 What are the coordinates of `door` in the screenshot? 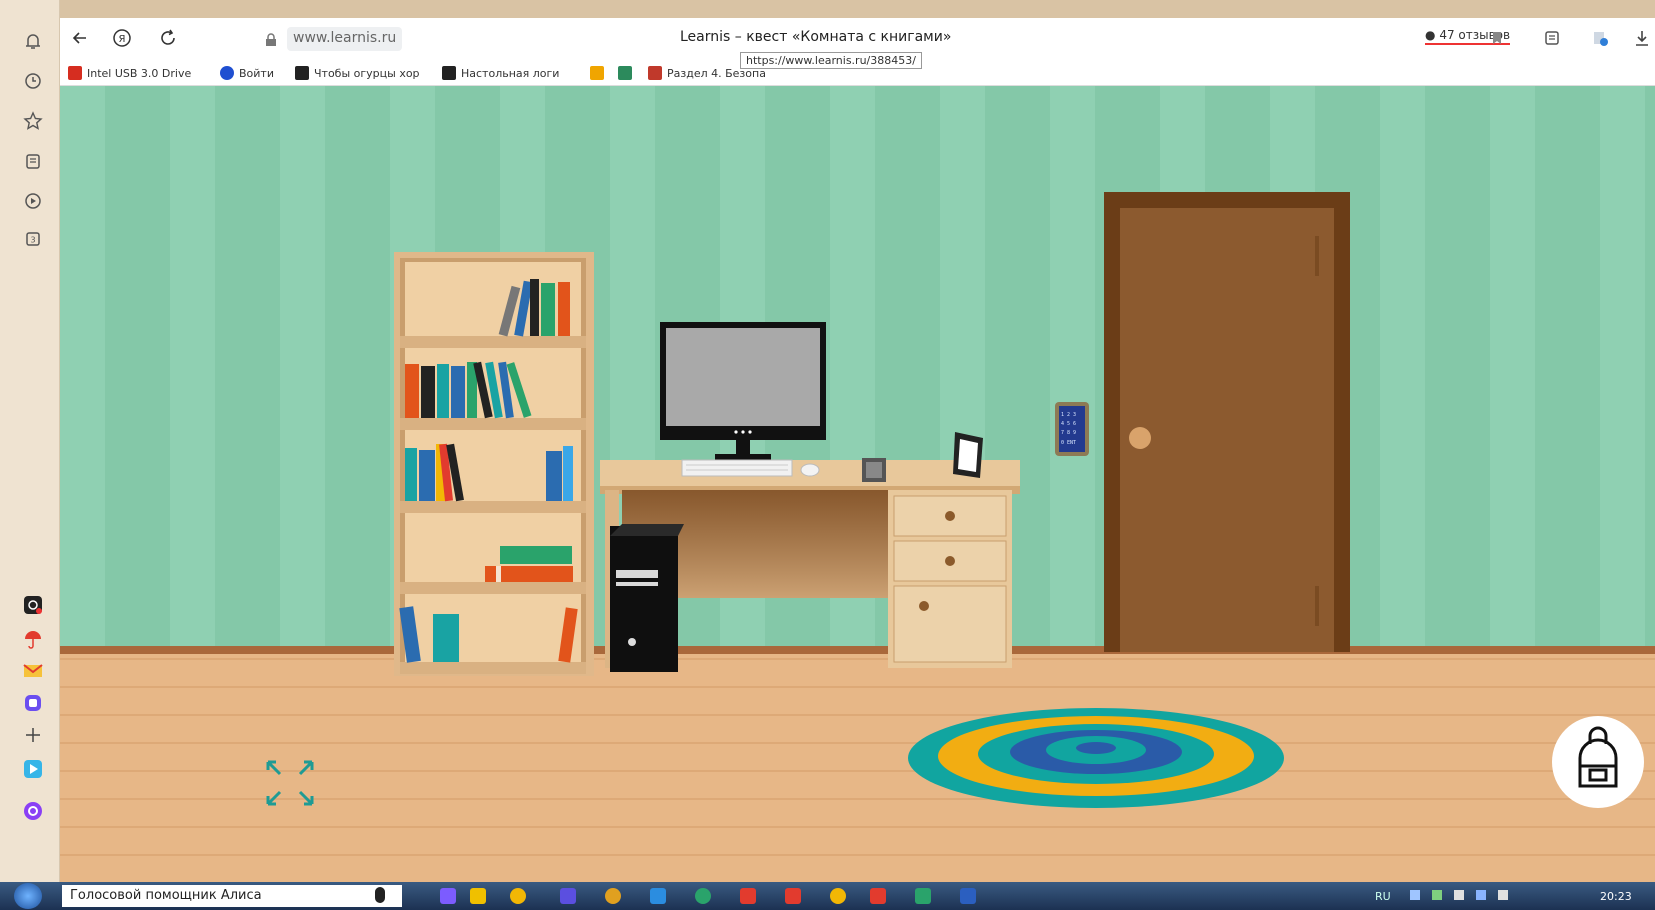 It's located at (1227, 422).